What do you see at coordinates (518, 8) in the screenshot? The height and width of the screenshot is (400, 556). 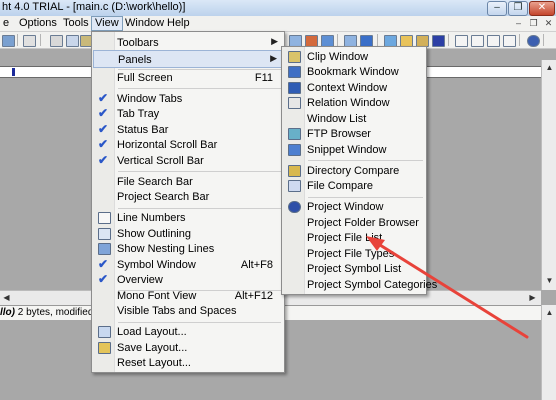 I see `restore-button: ❐` at bounding box center [518, 8].